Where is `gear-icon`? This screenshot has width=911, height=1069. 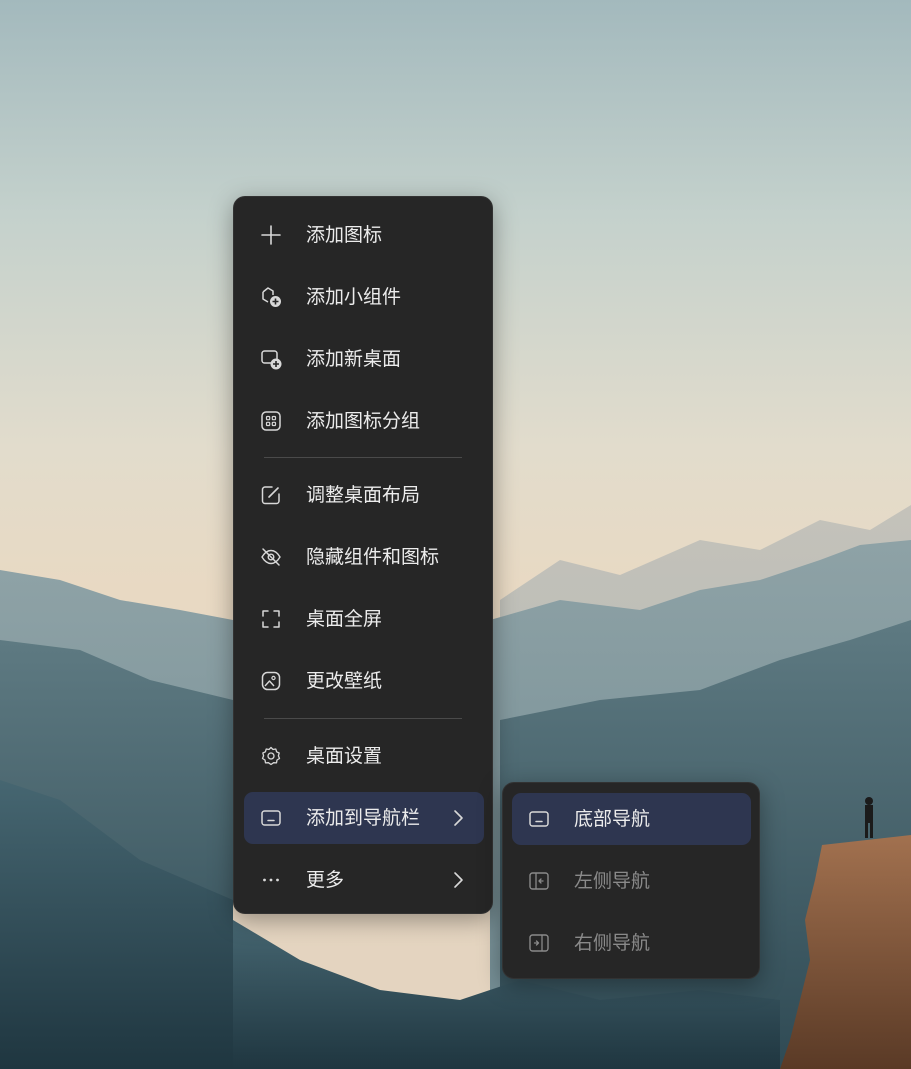
gear-icon is located at coordinates (271, 756).